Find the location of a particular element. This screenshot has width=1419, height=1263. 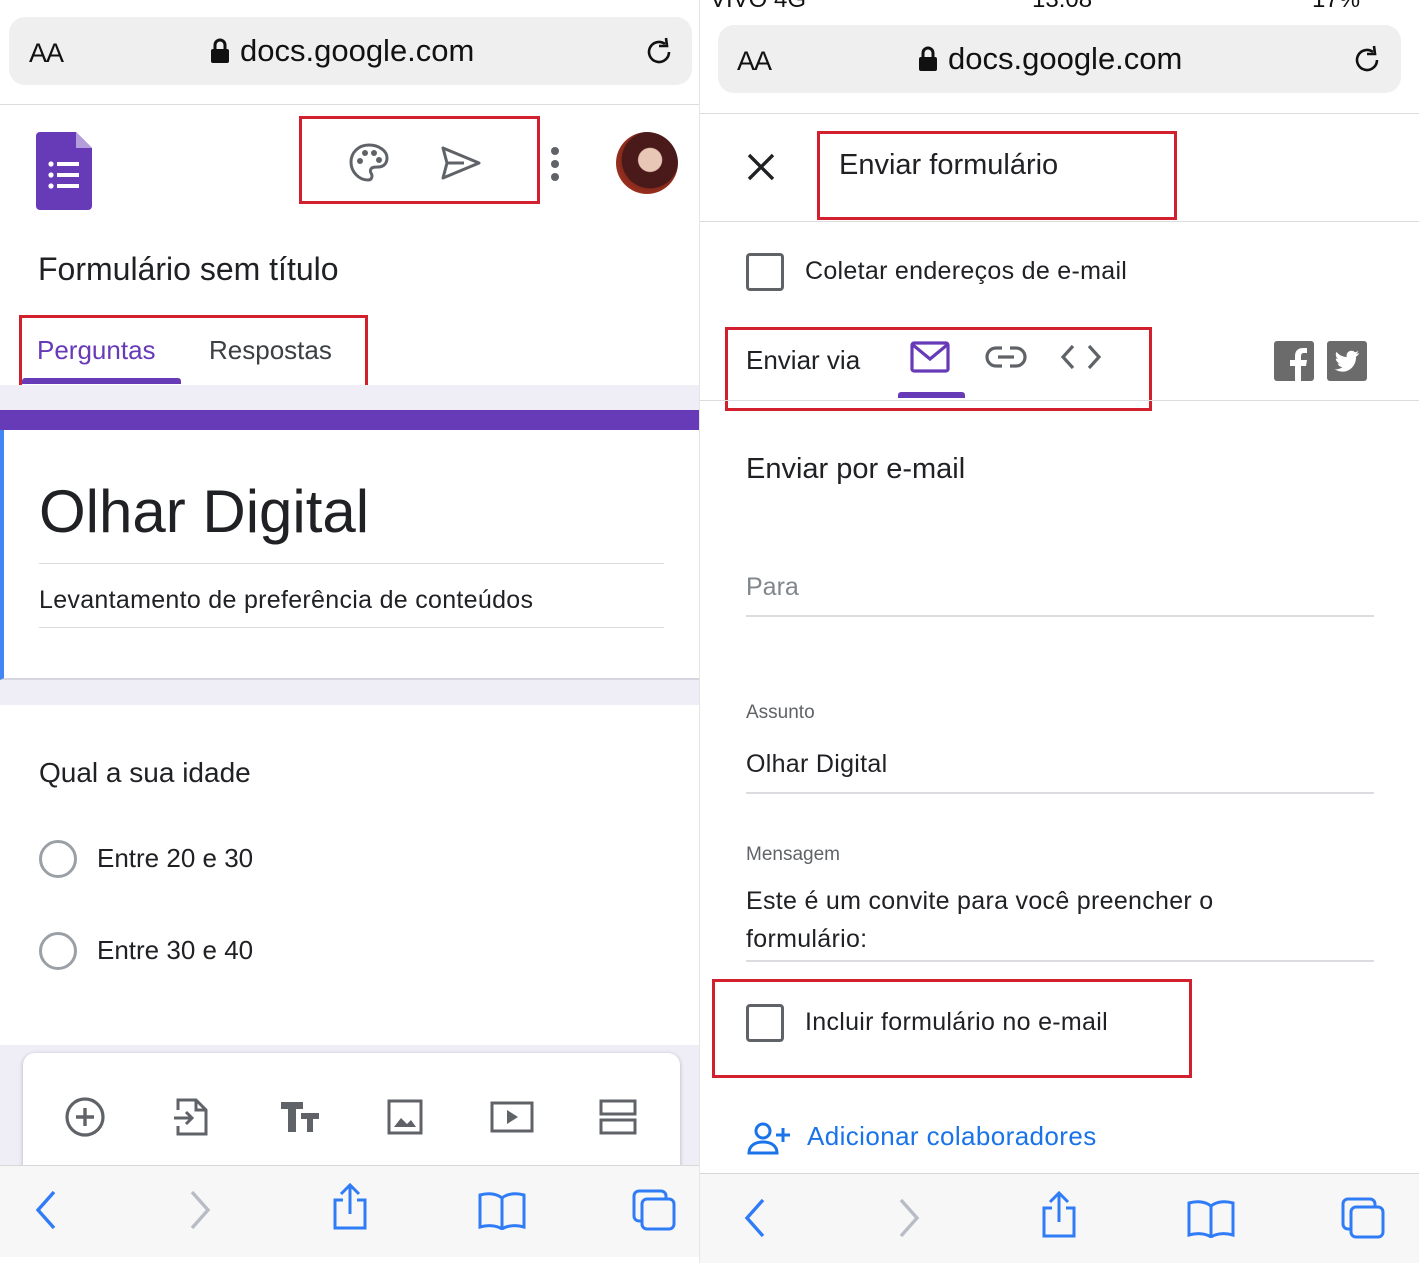

include-form-label: Incluir formulário no e-mail is located at coordinates (956, 1022).